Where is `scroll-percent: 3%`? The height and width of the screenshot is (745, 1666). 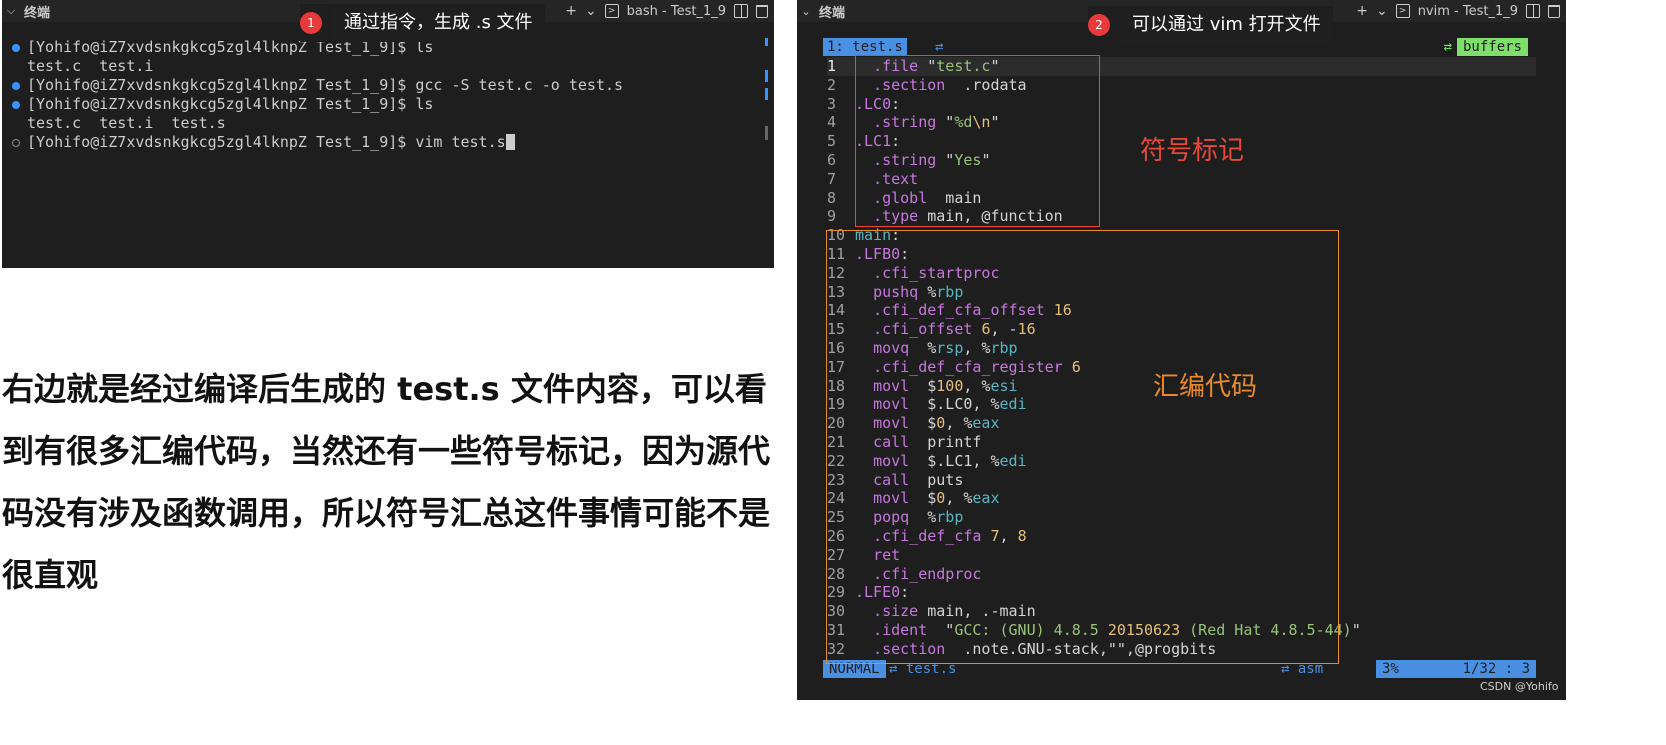
scroll-percent: 3% is located at coordinates (1390, 669).